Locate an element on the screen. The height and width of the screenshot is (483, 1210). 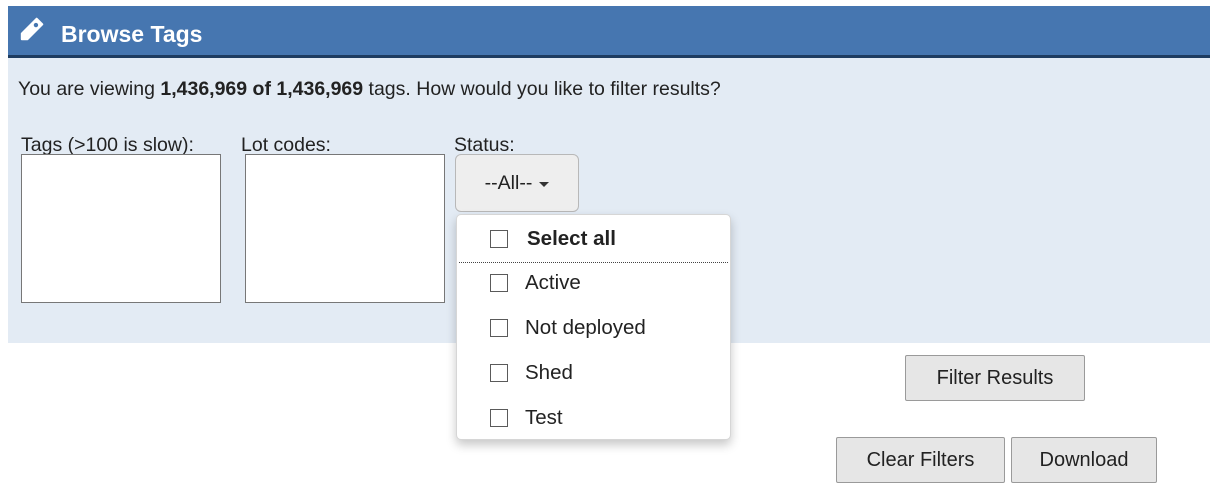
checkbox-test is located at coordinates (499, 418).